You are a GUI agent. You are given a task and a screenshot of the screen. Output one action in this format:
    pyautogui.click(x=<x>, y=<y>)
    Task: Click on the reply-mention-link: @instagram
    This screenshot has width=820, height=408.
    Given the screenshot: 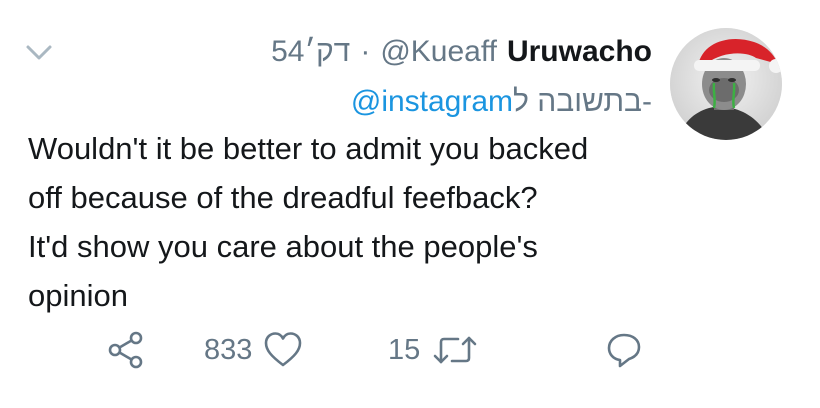 What is the action you would take?
    pyautogui.click(x=432, y=102)
    